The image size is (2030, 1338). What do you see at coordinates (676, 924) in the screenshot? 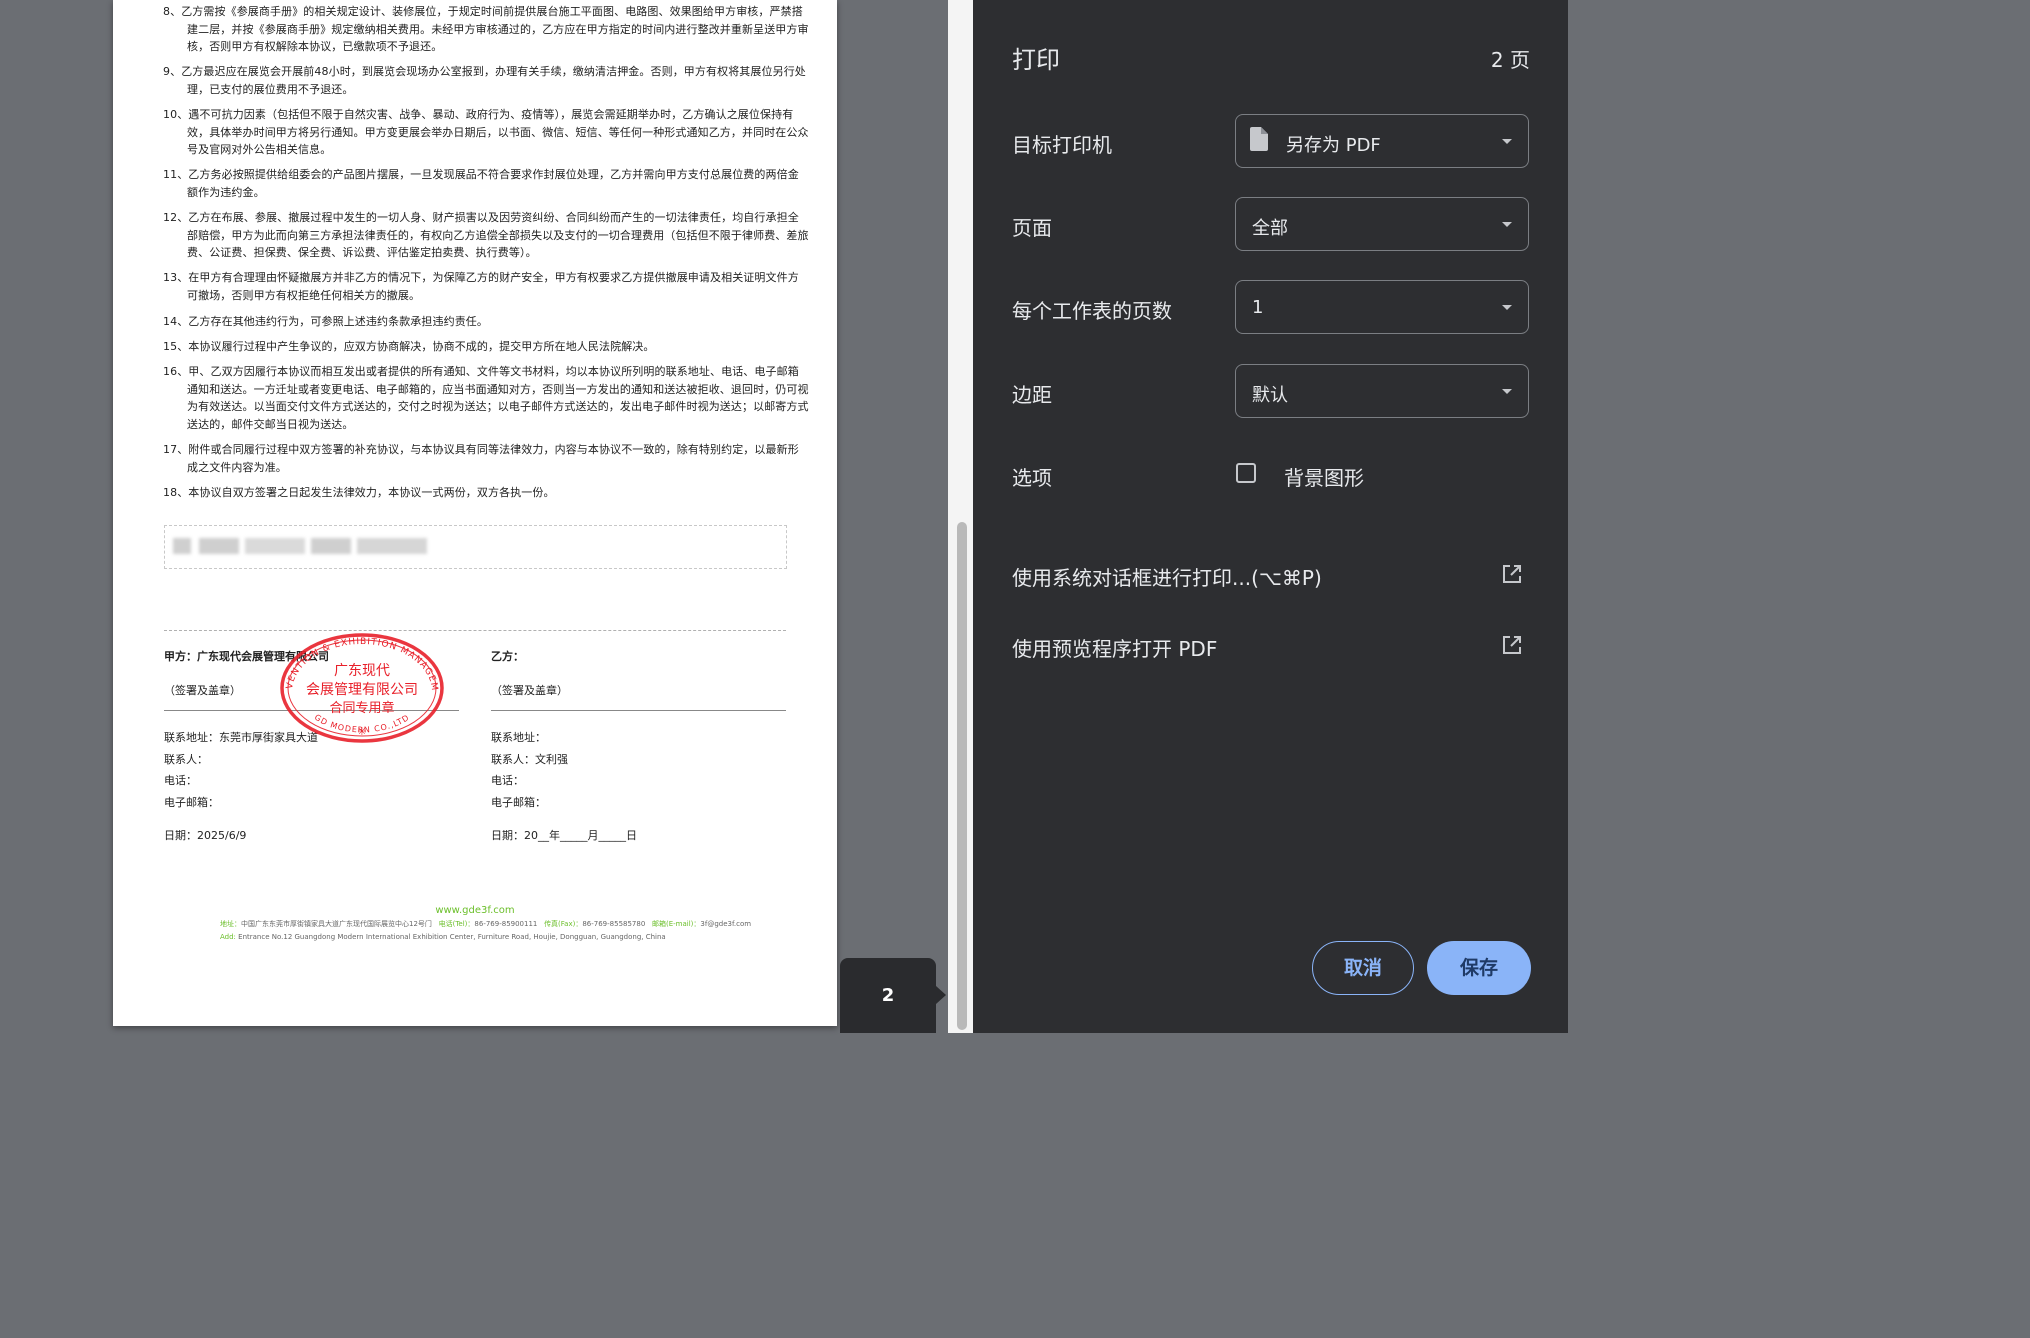
I see `footer-email-label: 邮箱(E-mail)：` at bounding box center [676, 924].